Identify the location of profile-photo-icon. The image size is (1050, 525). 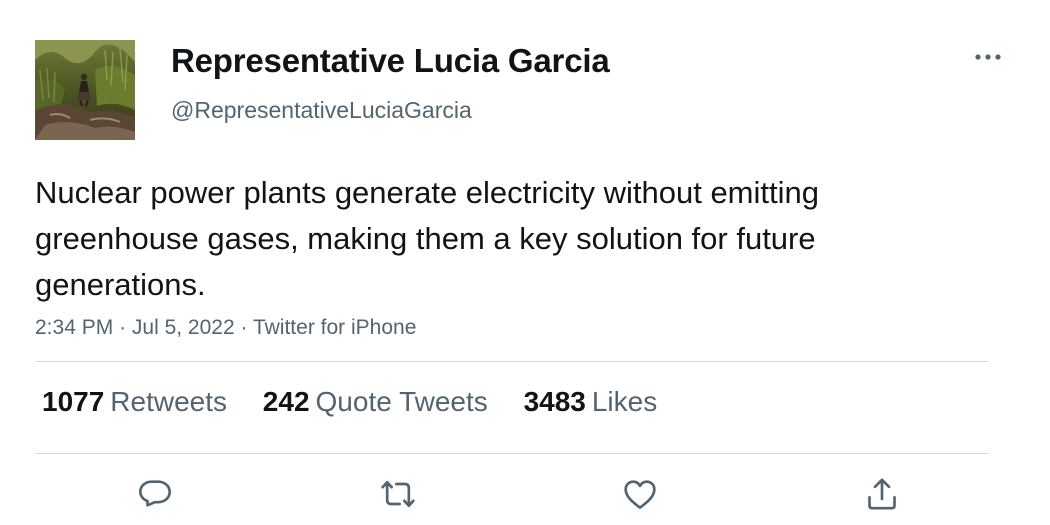
(85, 90).